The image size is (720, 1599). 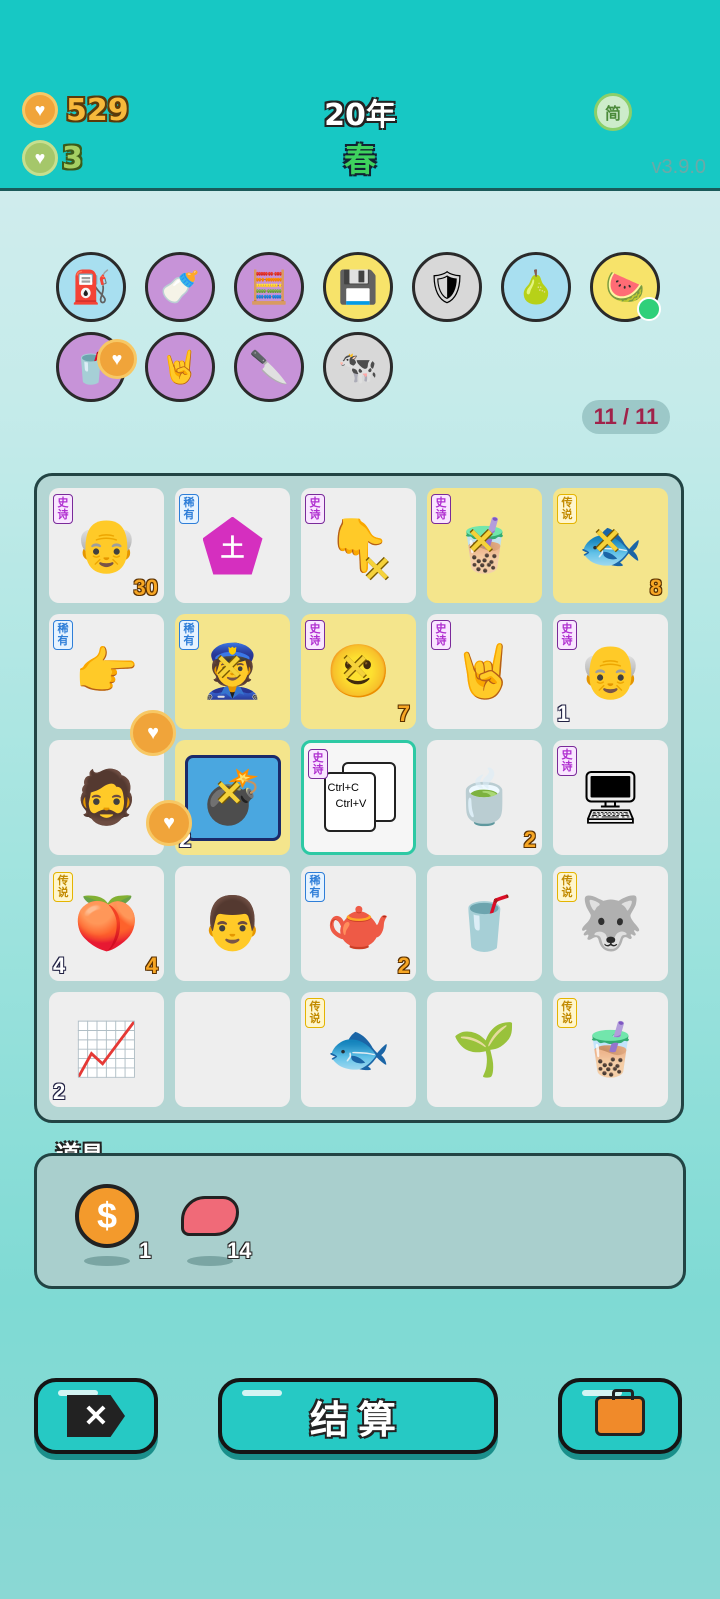 I want to click on brown-hand-icon: 👉, so click(x=106, y=672).